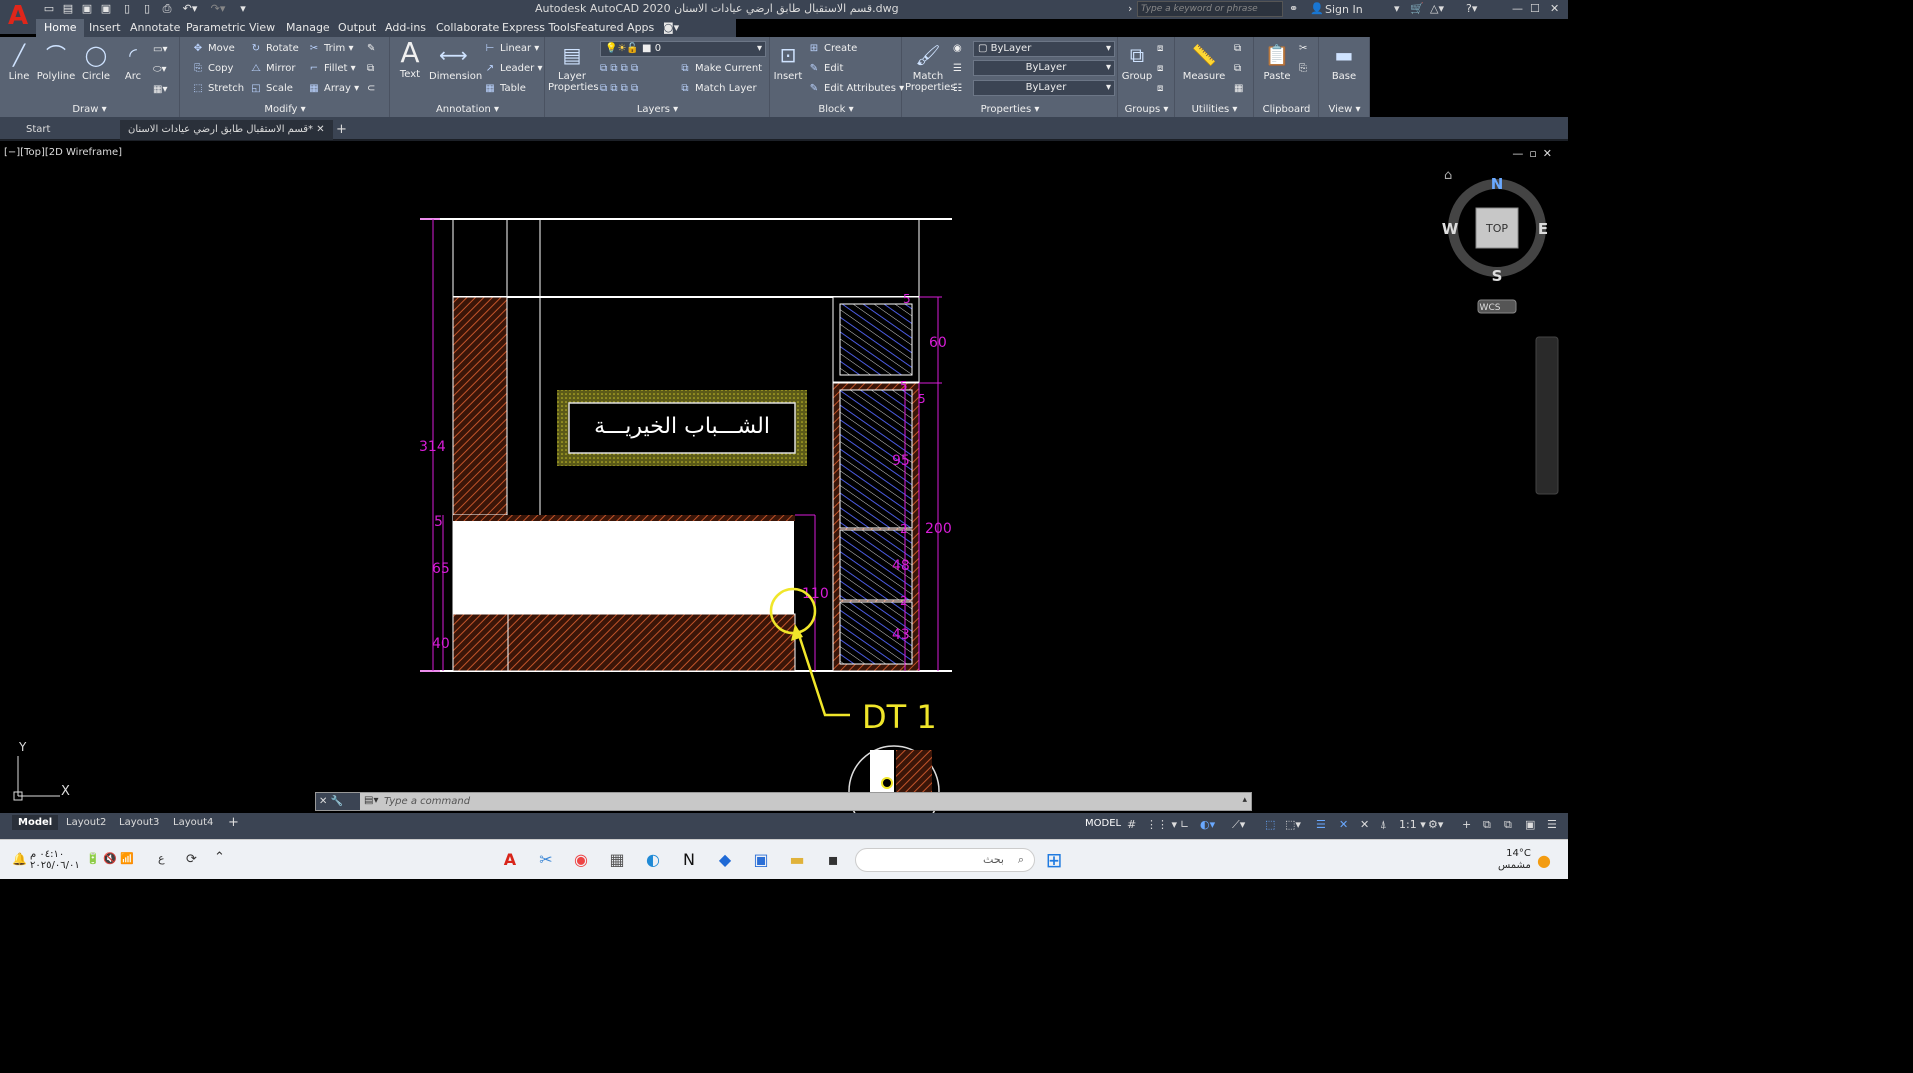 The width and height of the screenshot is (1913, 1073). Describe the element at coordinates (1160, 69) in the screenshot. I see `group-edit-icon: ⧈` at that location.